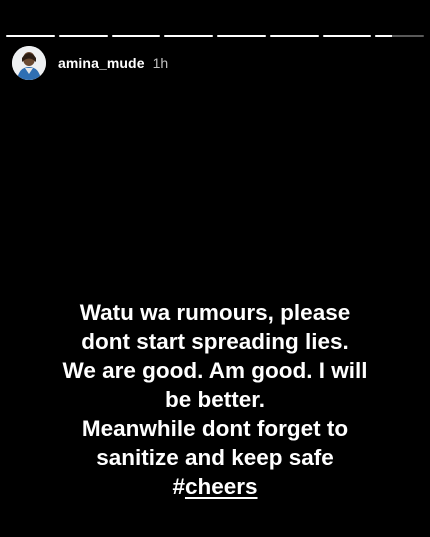  What do you see at coordinates (160, 63) in the screenshot?
I see `post-time: 1h` at bounding box center [160, 63].